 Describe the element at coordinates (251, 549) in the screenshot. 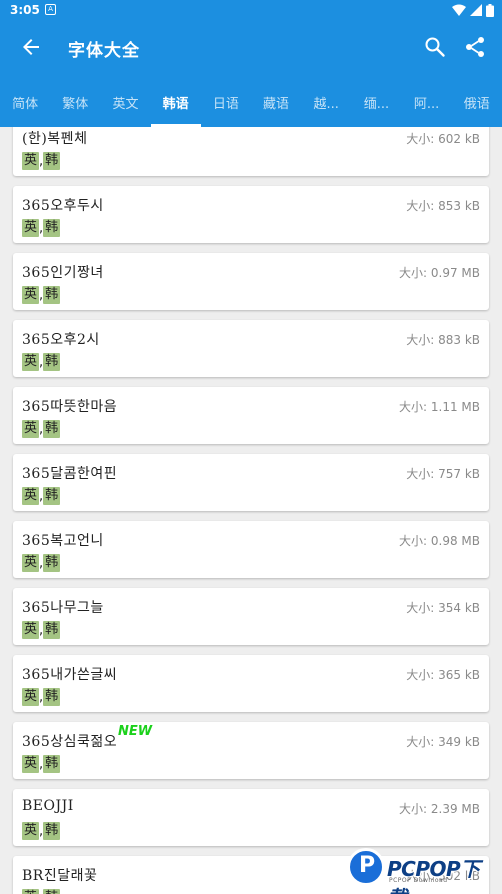

I see `font-card: 365복고언니 大小: 0.98 MB 英, 韩` at that location.